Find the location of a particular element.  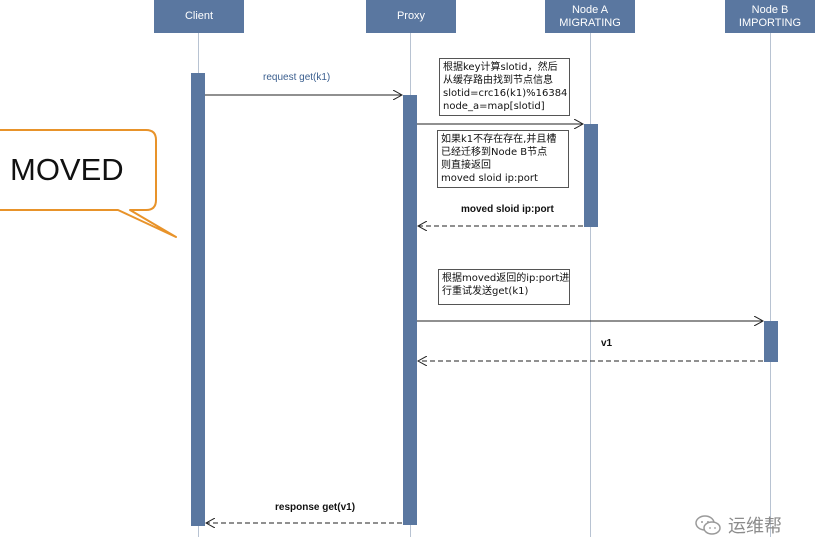

message-request-label: request get(k1) is located at coordinates (297, 77).